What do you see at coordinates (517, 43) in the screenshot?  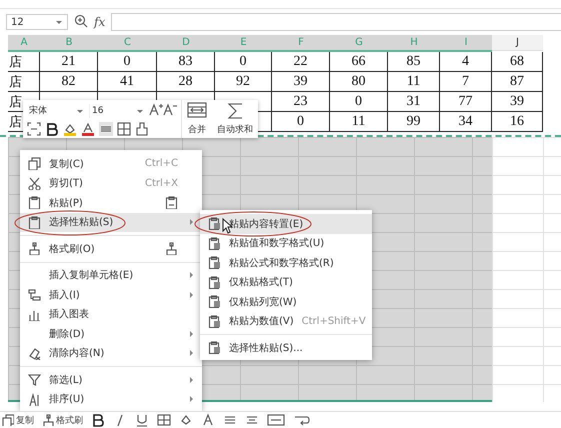 I see `column-header: J` at bounding box center [517, 43].